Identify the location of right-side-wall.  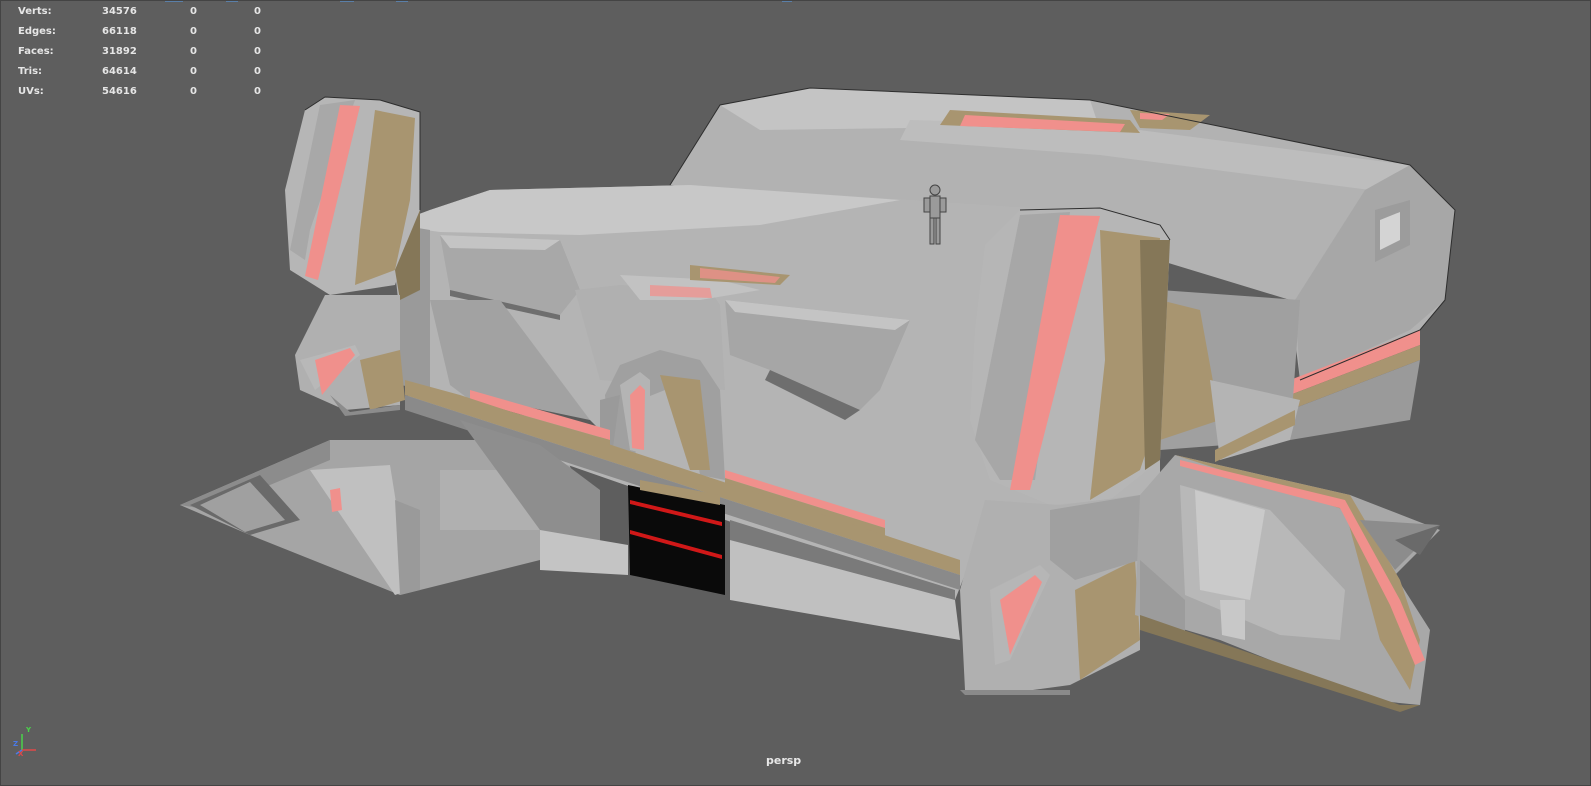
(1230, 376).